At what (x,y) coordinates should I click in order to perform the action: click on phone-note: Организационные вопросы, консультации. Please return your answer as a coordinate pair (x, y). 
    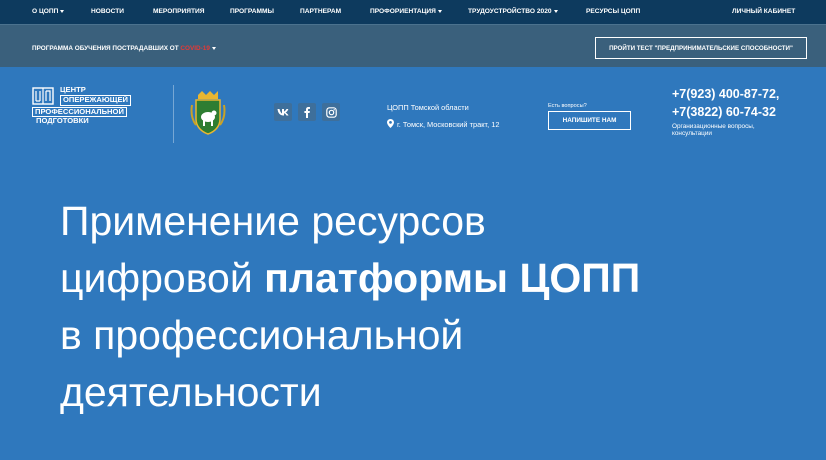
    Looking at the image, I should click on (713, 130).